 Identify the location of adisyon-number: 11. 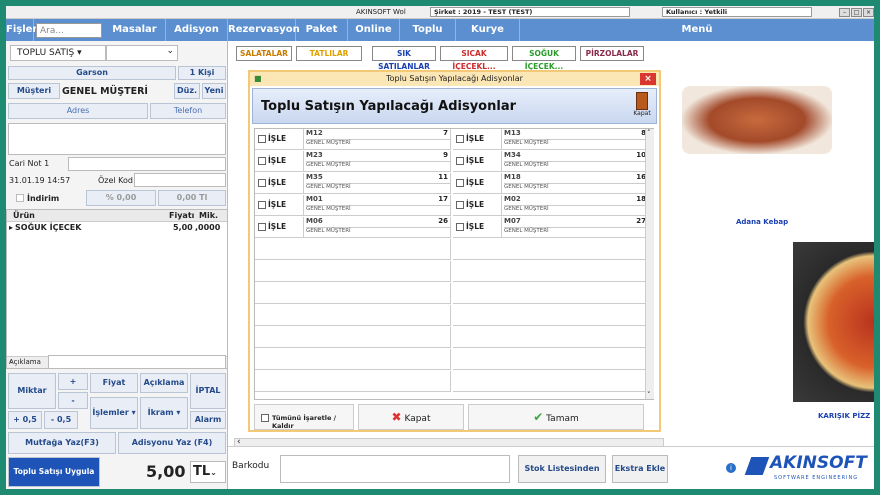
(443, 177).